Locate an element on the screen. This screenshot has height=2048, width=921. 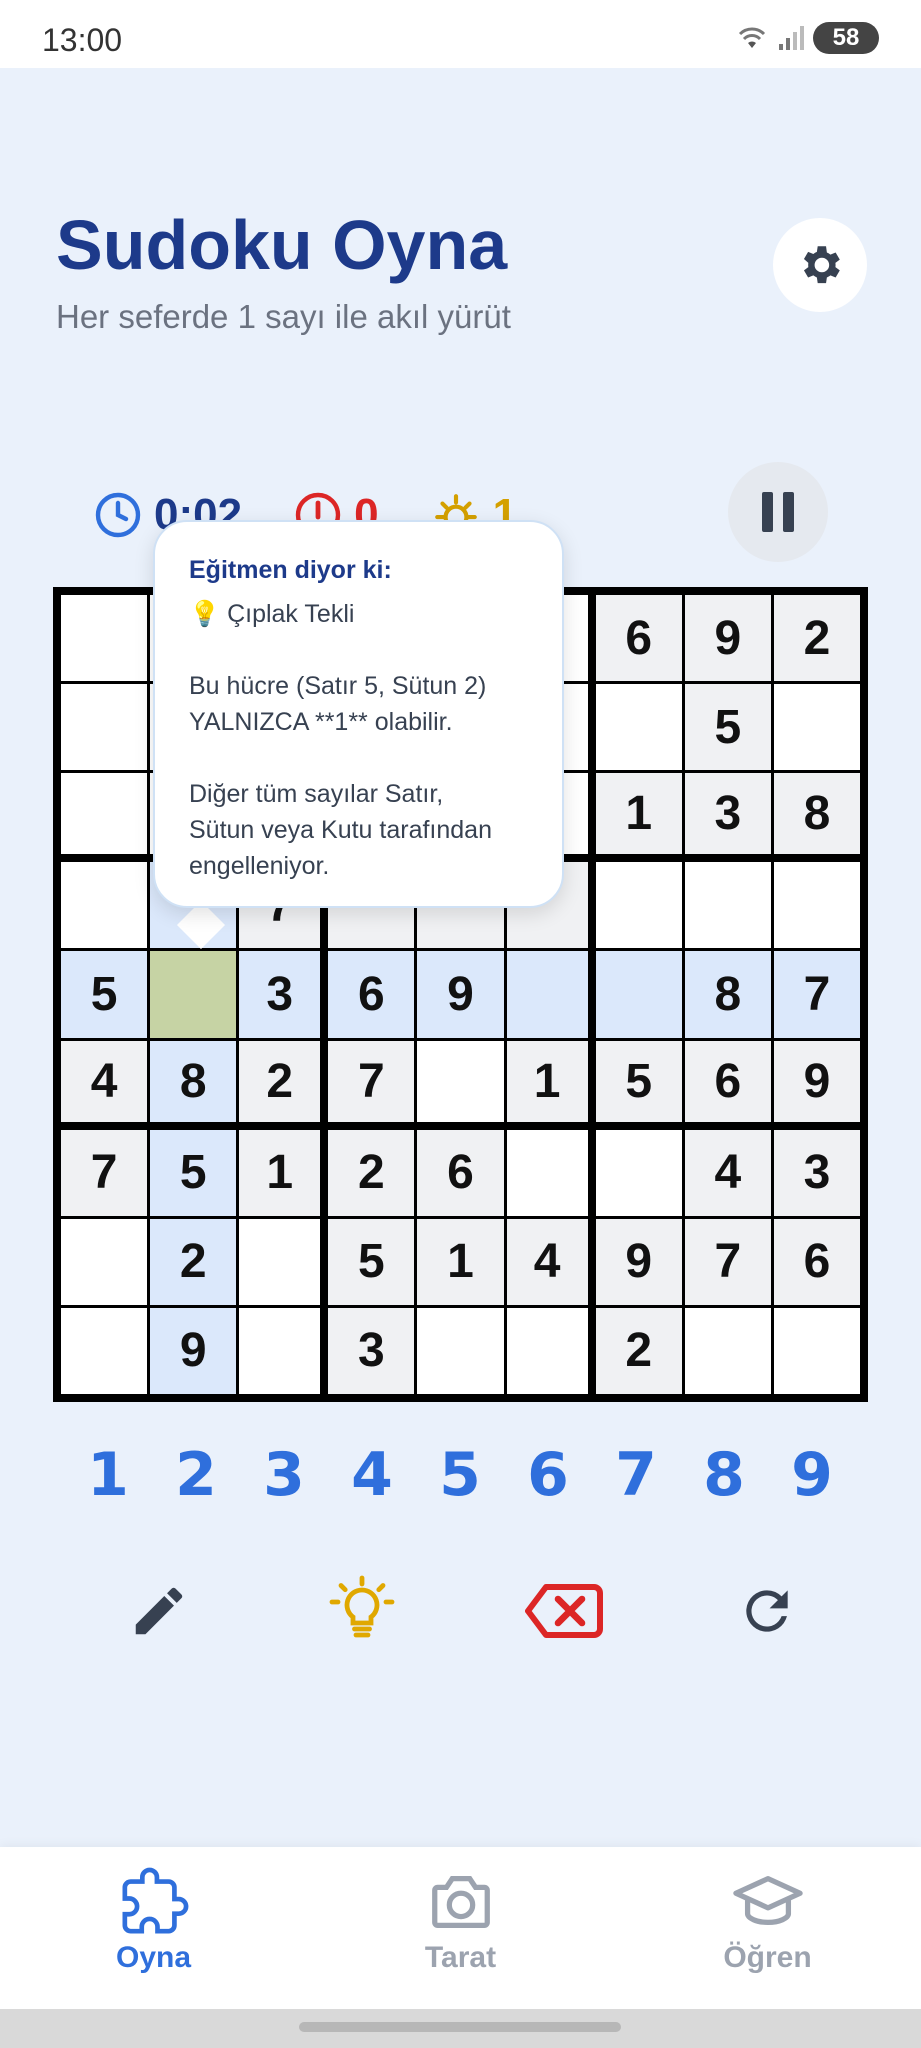
erase-icon is located at coordinates (564, 1611).